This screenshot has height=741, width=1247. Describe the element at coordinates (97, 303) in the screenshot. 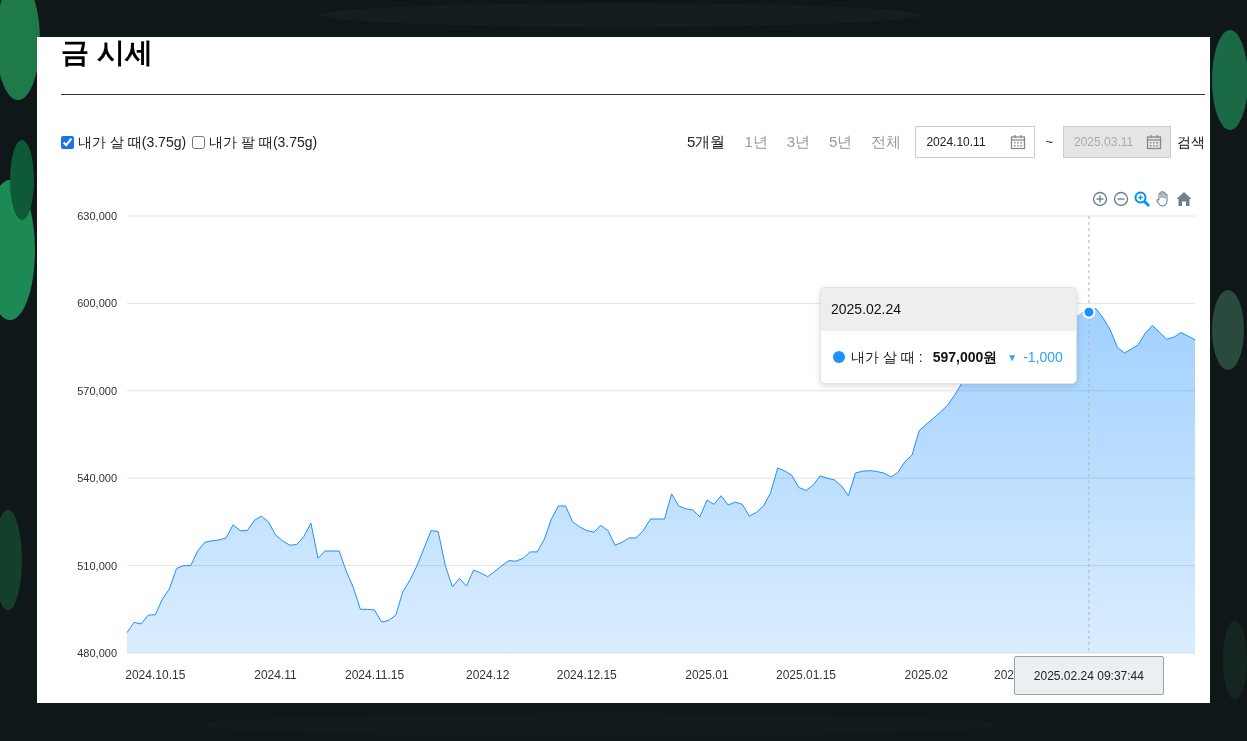

I see `y-axis-label: 600,000` at that location.